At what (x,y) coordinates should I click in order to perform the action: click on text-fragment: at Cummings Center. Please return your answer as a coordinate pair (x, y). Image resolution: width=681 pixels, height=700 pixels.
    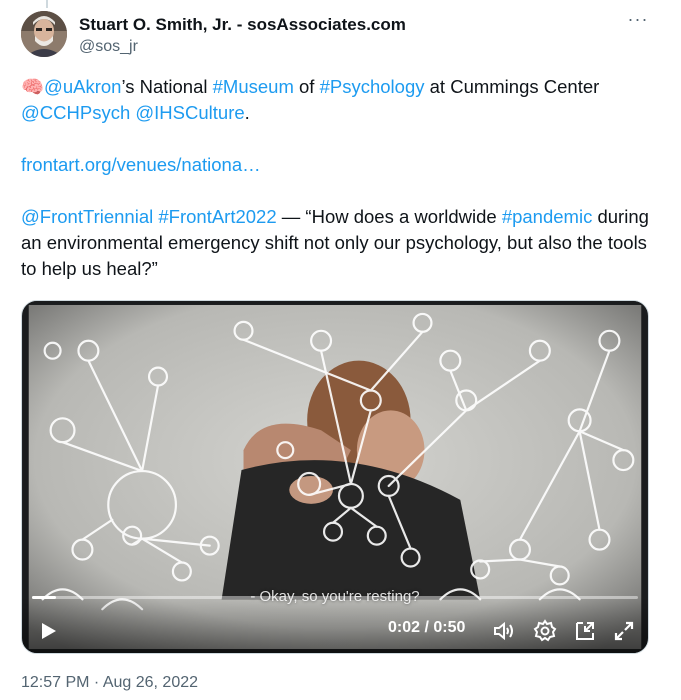
    Looking at the image, I should click on (512, 86).